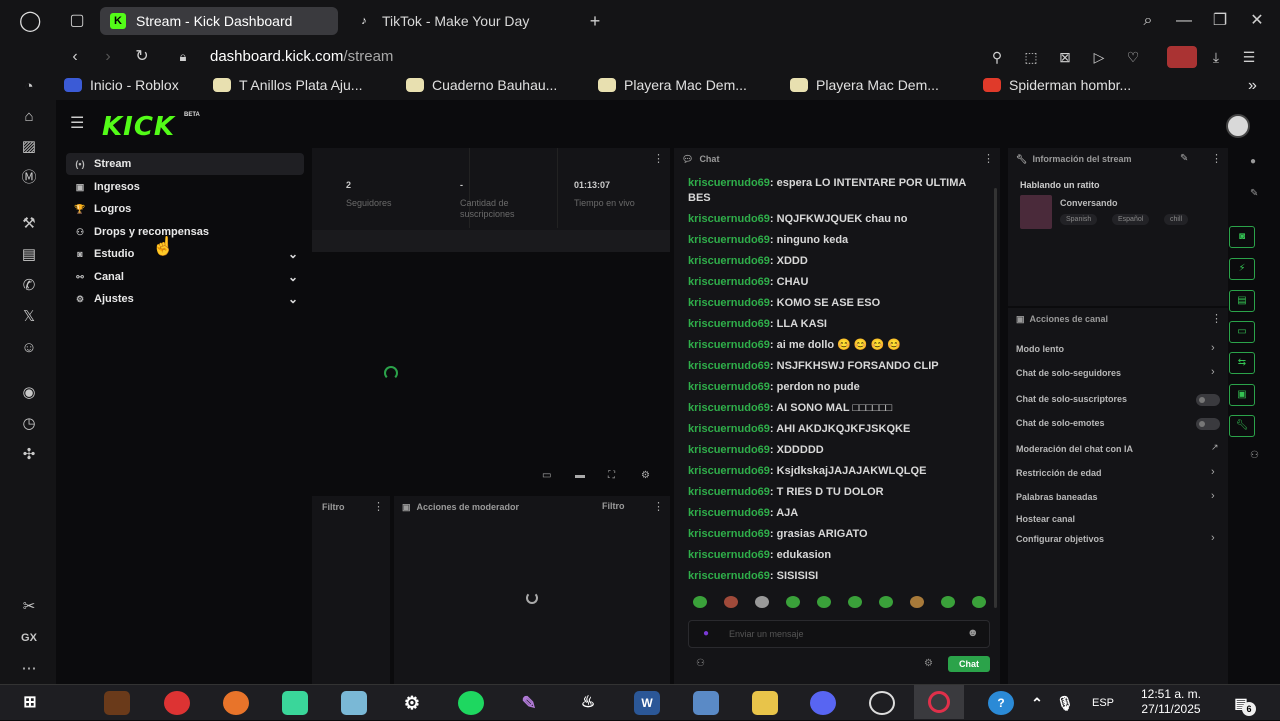 Image resolution: width=1280 pixels, height=721 pixels. Describe the element at coordinates (1040, 349) in the screenshot. I see `action-modo-lento: Modo lento` at that location.